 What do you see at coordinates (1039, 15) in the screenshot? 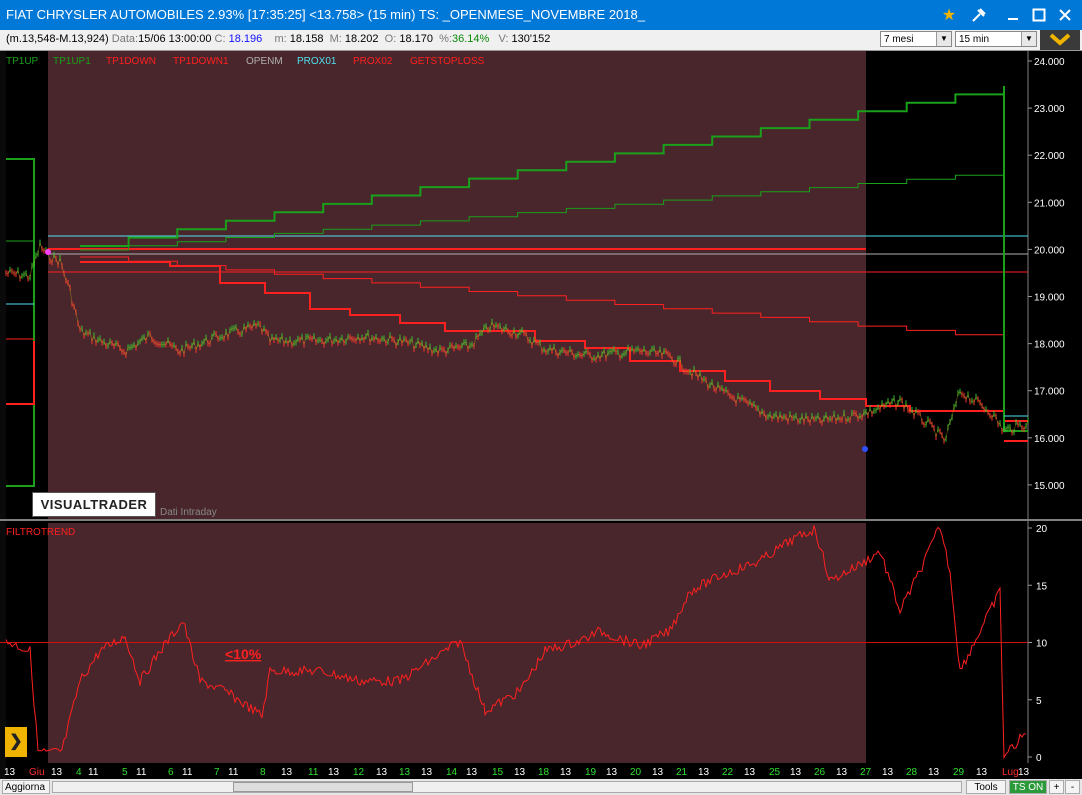
I see `maximize-icon` at bounding box center [1039, 15].